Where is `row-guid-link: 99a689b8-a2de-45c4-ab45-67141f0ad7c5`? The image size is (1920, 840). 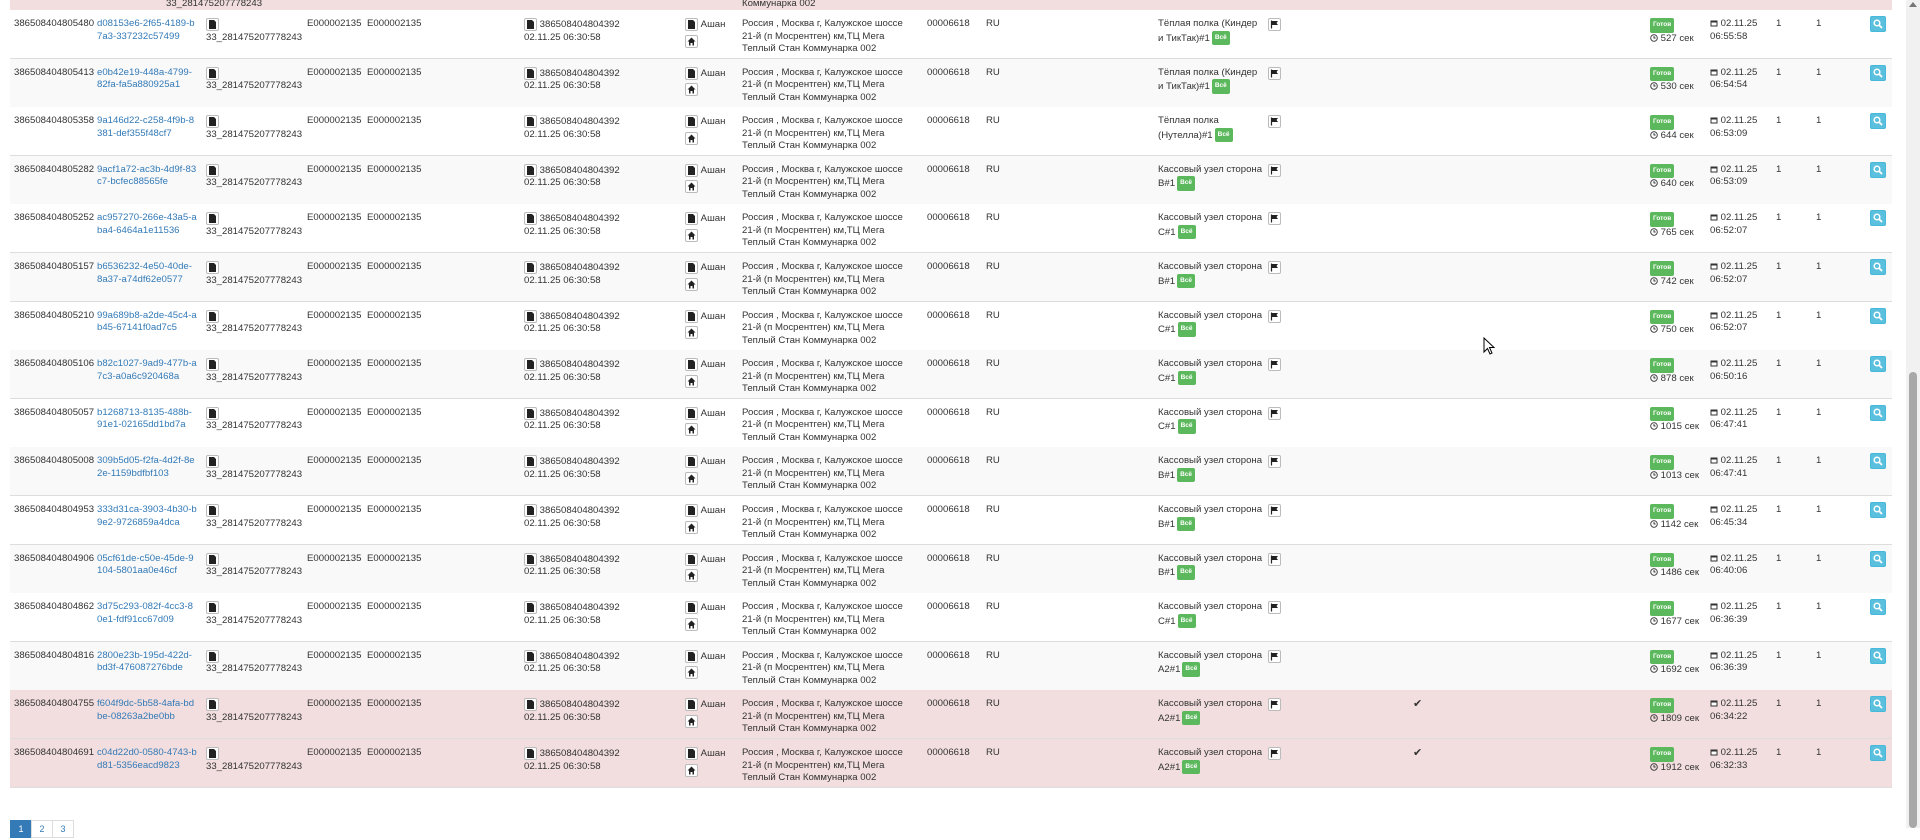 row-guid-link: 99a689b8-a2de-45c4-ab45-67141f0ad7c5 is located at coordinates (147, 322).